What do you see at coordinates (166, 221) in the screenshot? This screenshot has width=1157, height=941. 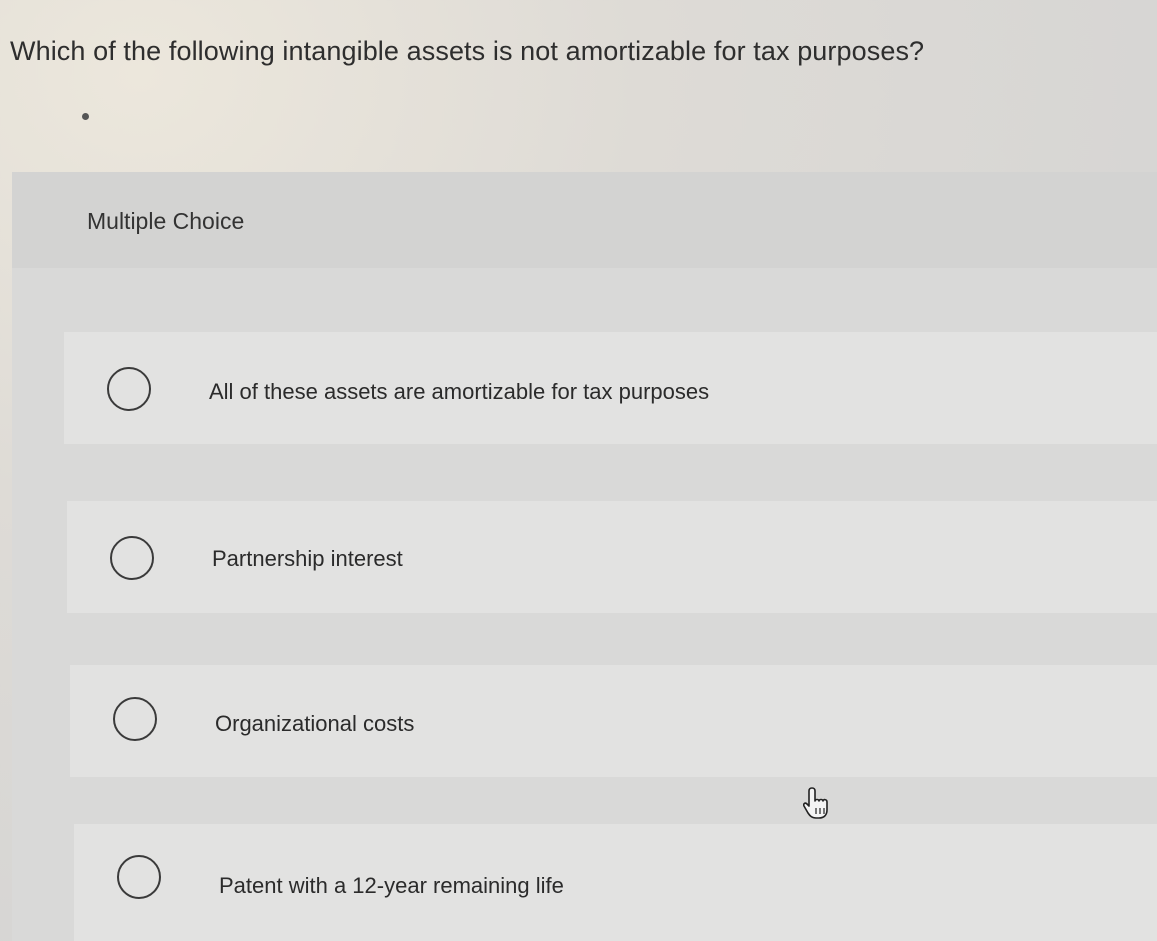 I see `multiple-choice-label: Multiple Choice` at bounding box center [166, 221].